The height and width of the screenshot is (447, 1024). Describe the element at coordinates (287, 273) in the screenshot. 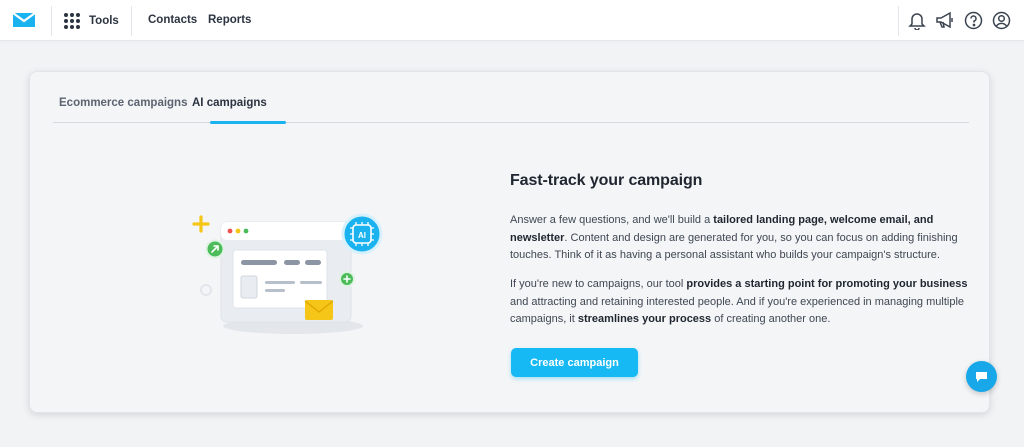

I see `ai-campaign-illustration: AI` at that location.